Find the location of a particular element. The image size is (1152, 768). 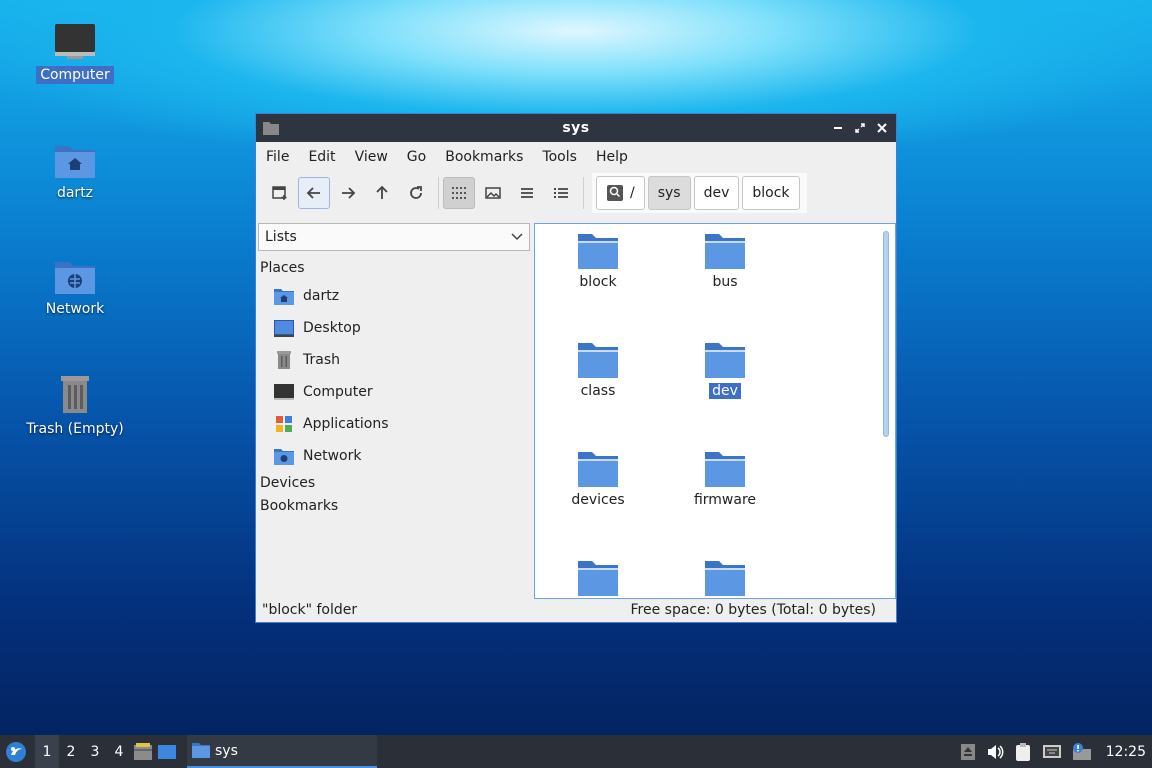

place-label: Desktop is located at coordinates (332, 328).